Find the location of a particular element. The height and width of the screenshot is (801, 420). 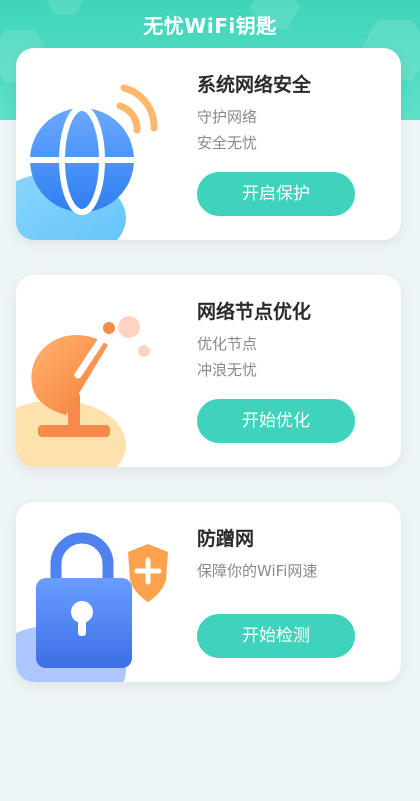

card-title: 系统网络安全 is located at coordinates (254, 85).